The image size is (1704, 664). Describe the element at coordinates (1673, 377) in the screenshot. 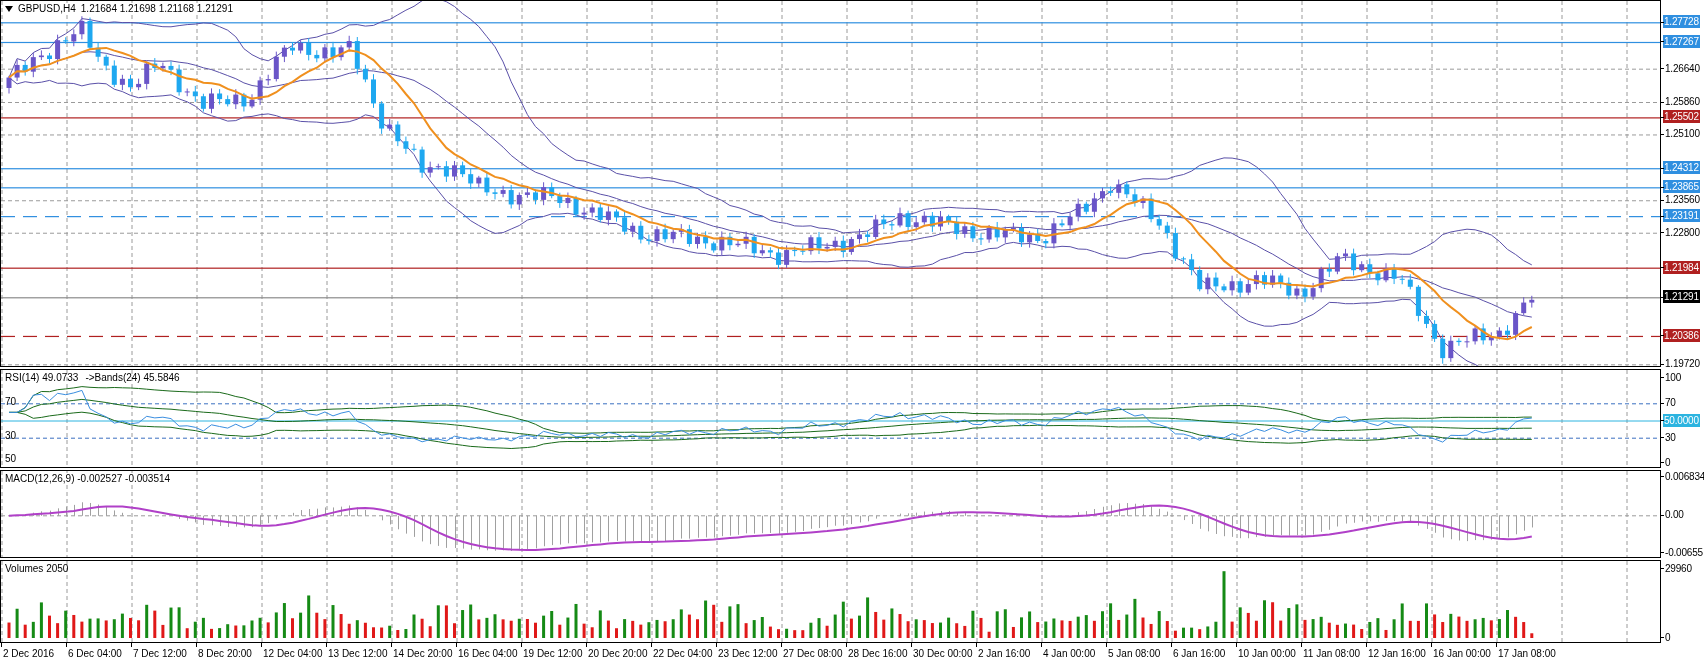

I see `indicator-scale-label: 100` at that location.